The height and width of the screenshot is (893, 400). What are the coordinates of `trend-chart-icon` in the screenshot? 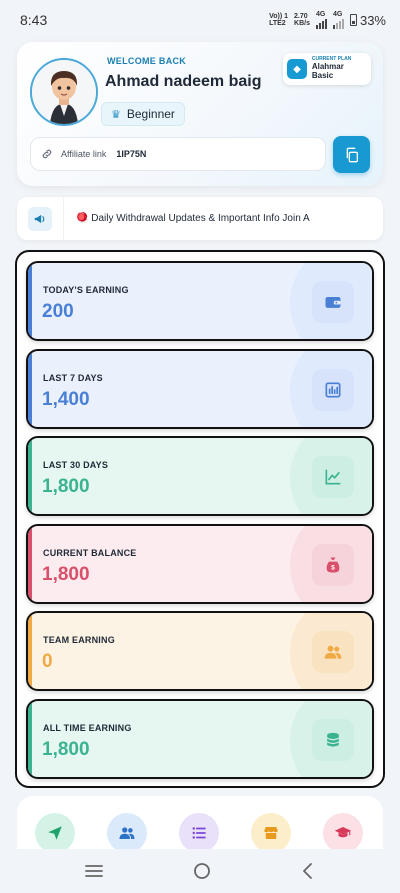 It's located at (333, 477).